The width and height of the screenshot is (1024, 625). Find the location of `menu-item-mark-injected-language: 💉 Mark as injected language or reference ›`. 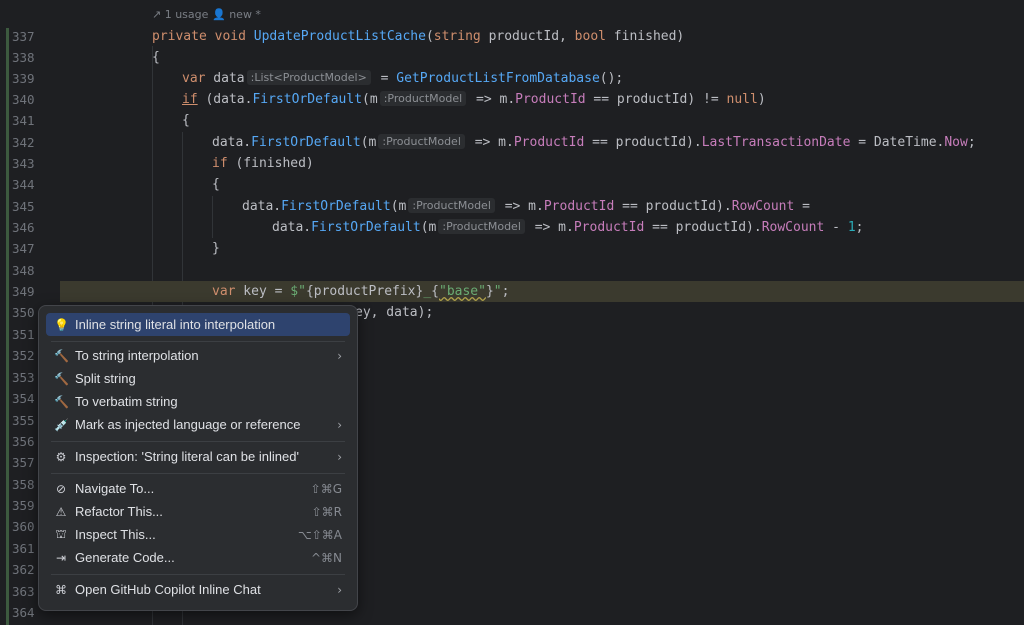

menu-item-mark-injected-language: 💉 Mark as injected language or reference › is located at coordinates (198, 424).